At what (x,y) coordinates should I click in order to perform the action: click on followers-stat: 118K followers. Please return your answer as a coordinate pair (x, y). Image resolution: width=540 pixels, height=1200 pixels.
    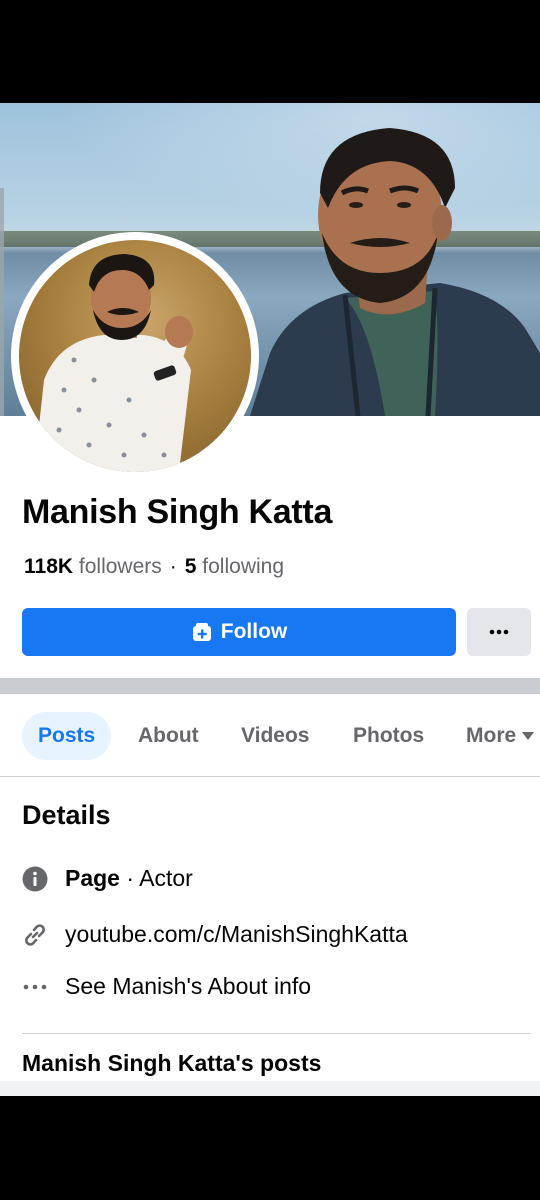
    Looking at the image, I should click on (93, 566).